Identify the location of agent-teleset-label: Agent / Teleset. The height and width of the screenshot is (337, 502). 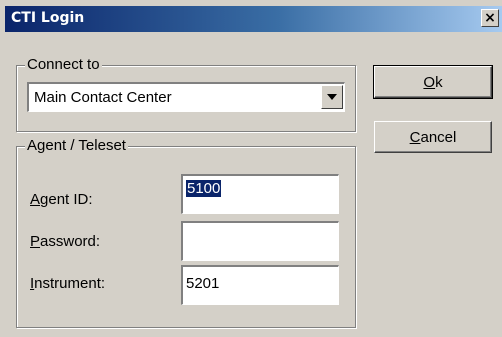
(76, 145).